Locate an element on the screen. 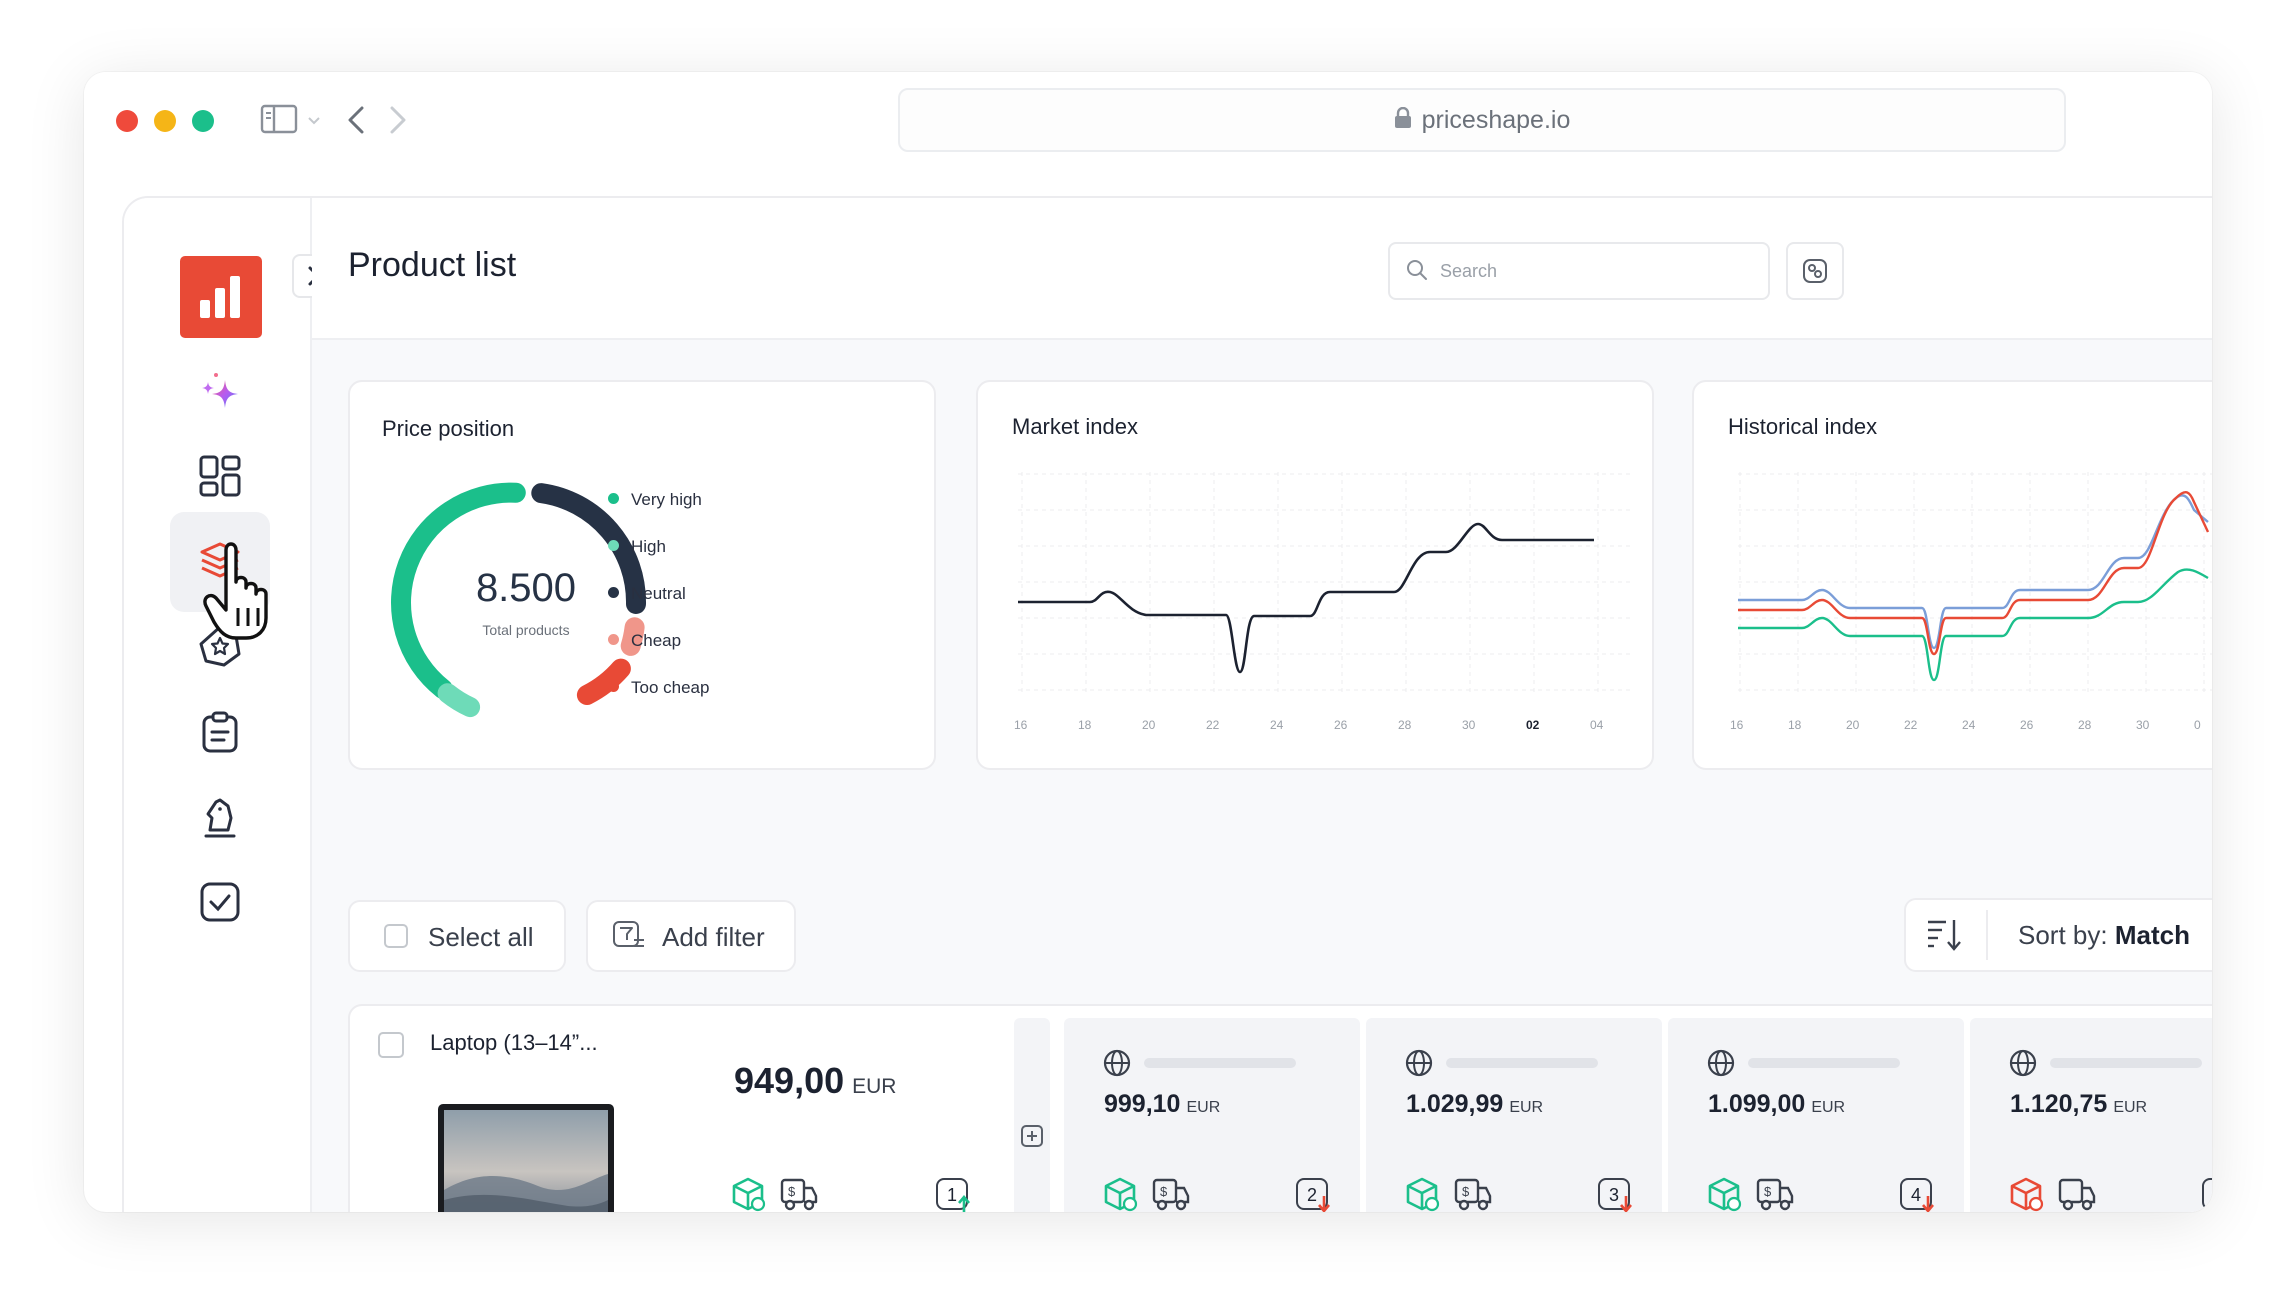 The image size is (2280, 1302). sparkle-icon is located at coordinates (220, 390).